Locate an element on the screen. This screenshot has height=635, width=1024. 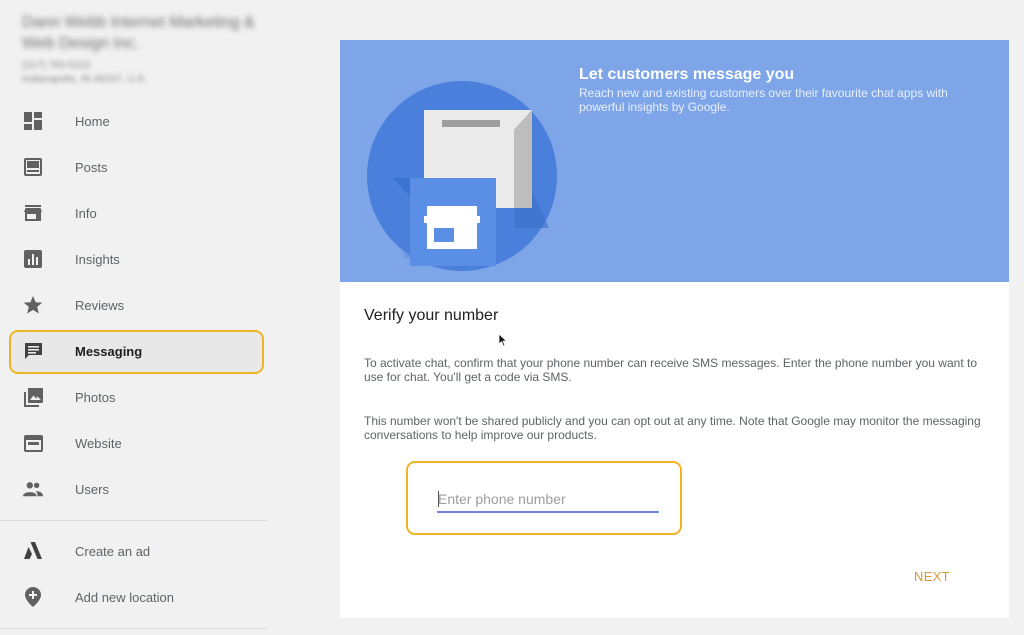
chat-icon is located at coordinates (33, 351).